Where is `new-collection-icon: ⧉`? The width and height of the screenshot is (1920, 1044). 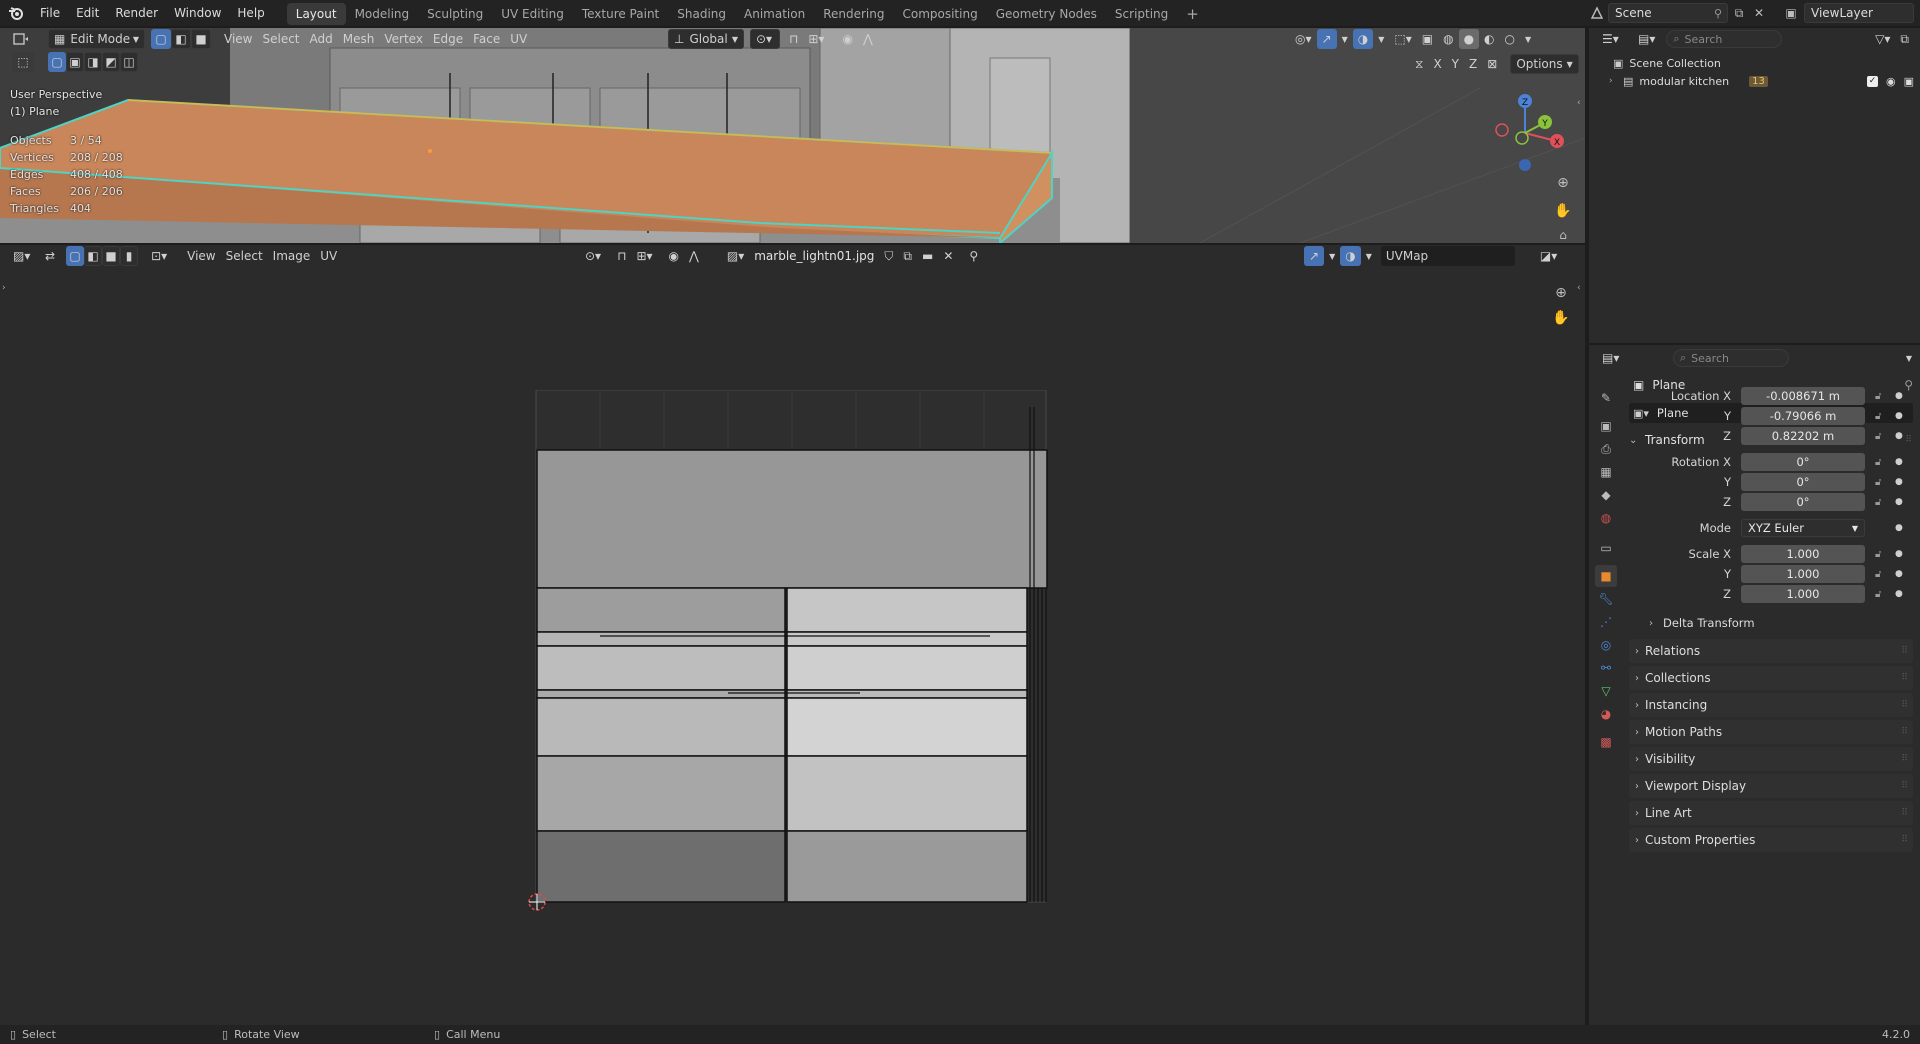
new-collection-icon: ⧉ is located at coordinates (1904, 39).